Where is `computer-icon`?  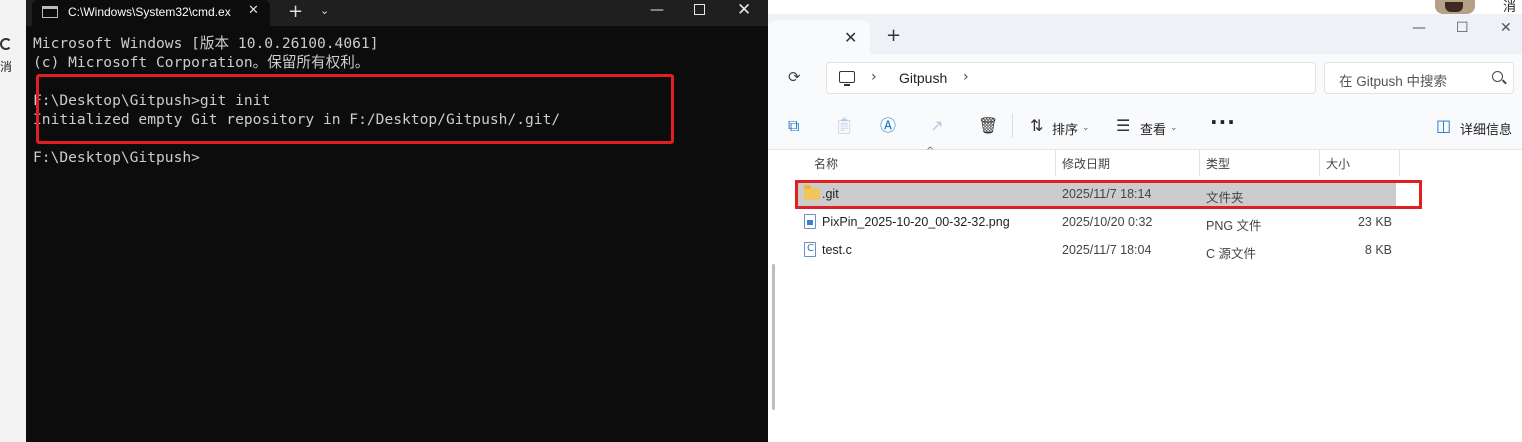
computer-icon is located at coordinates (847, 78).